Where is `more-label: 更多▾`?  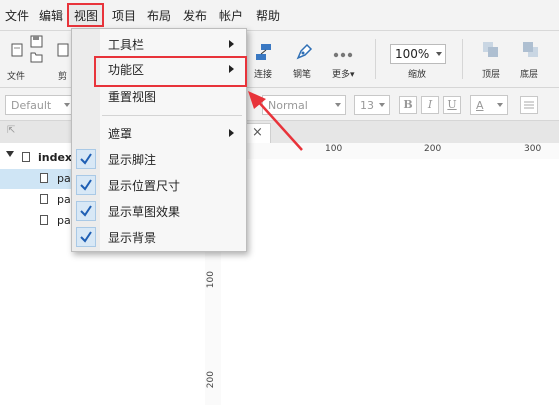
more-label: 更多▾ is located at coordinates (343, 73).